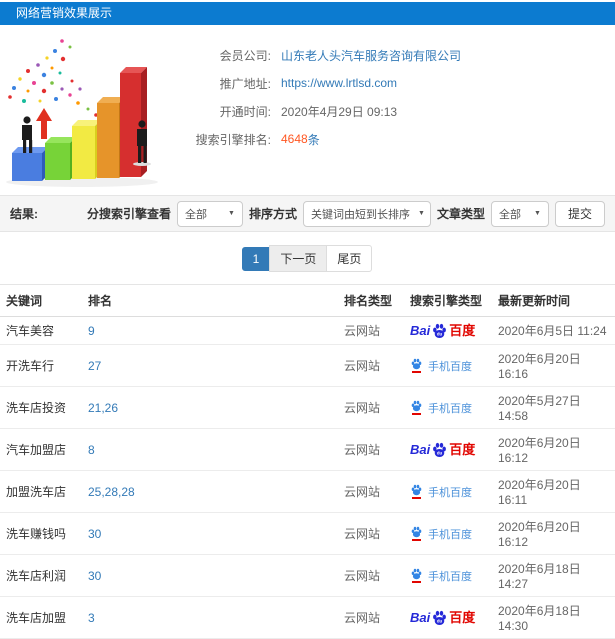 The height and width of the screenshot is (639, 615). I want to click on keyword-cell: 洗车赚钱吗, so click(41, 533).